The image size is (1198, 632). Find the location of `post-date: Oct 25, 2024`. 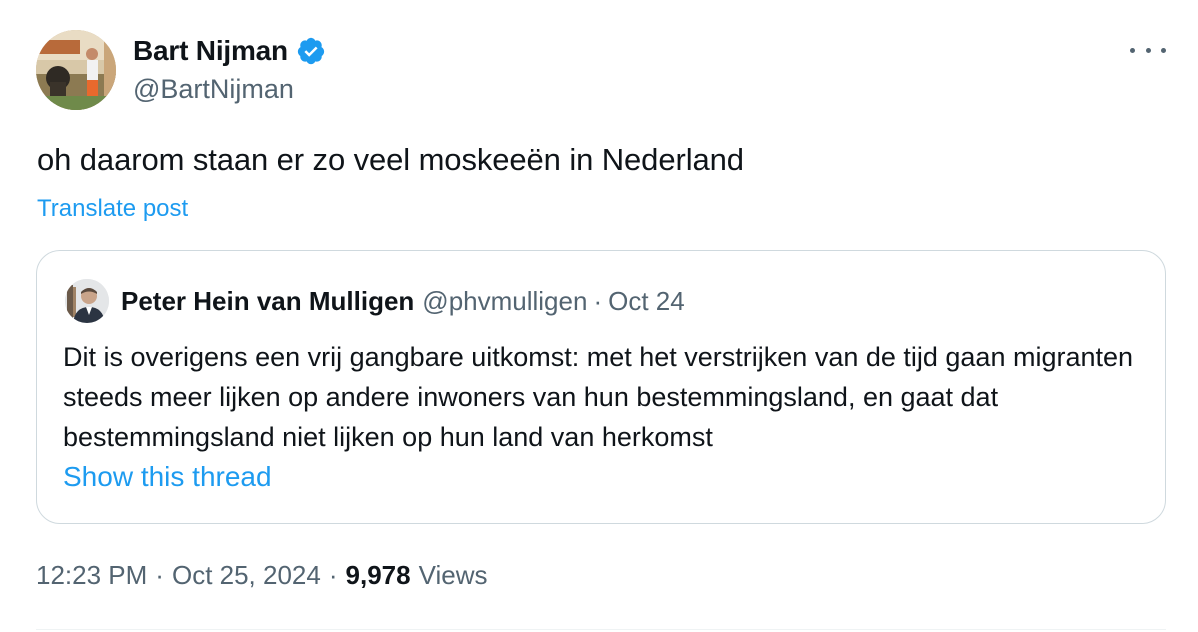

post-date: Oct 25, 2024 is located at coordinates (246, 575).